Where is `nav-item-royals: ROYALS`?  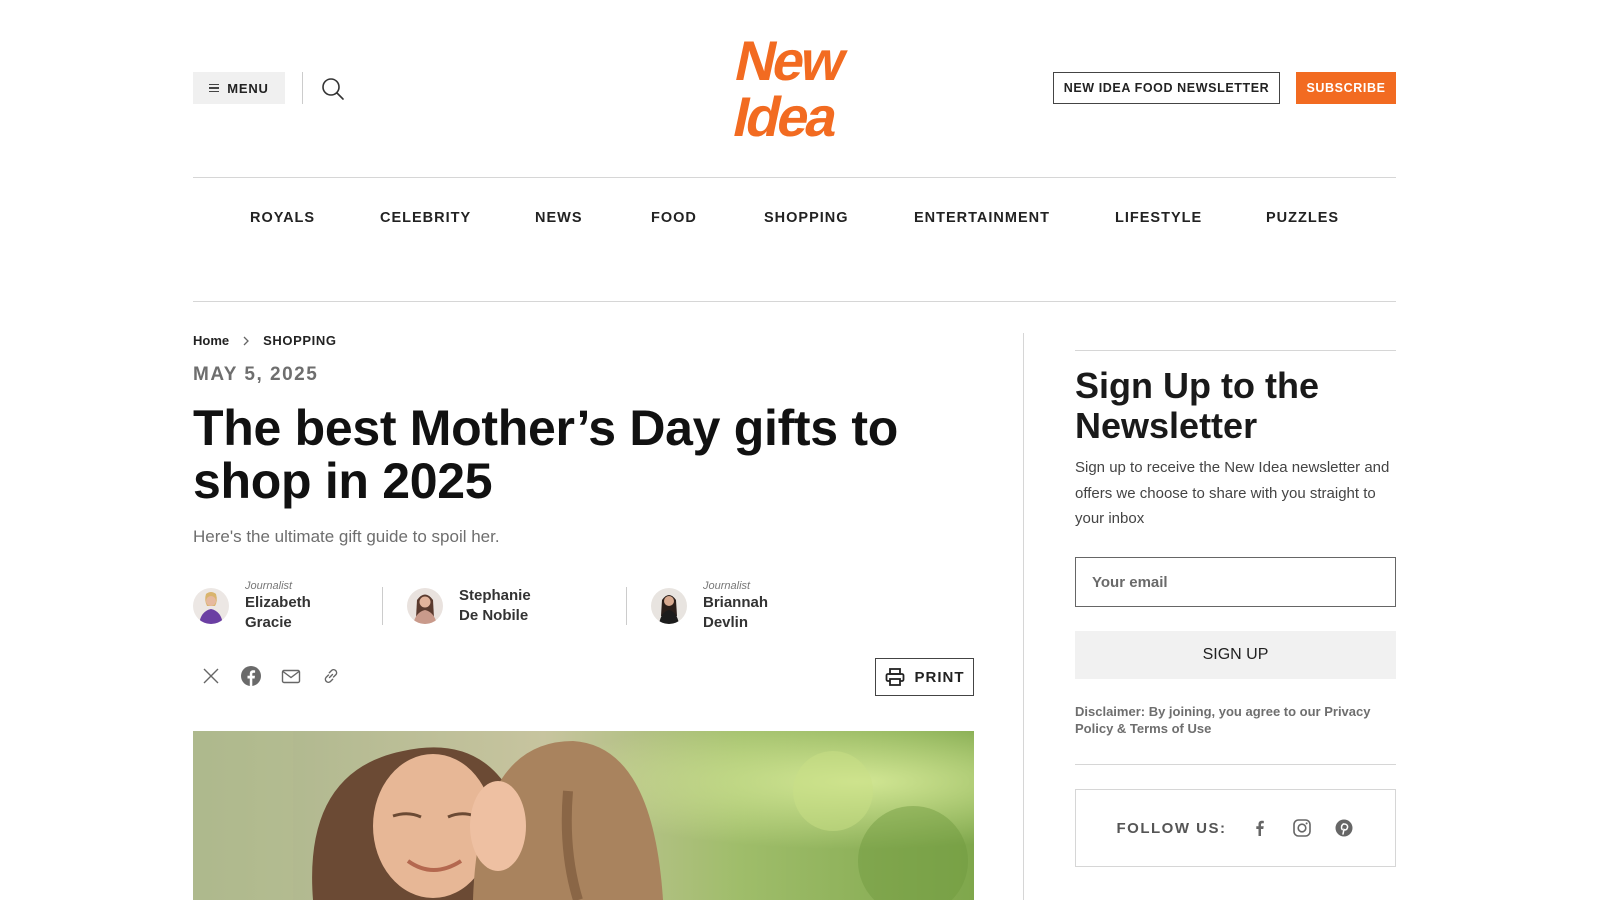 nav-item-royals: ROYALS is located at coordinates (282, 218).